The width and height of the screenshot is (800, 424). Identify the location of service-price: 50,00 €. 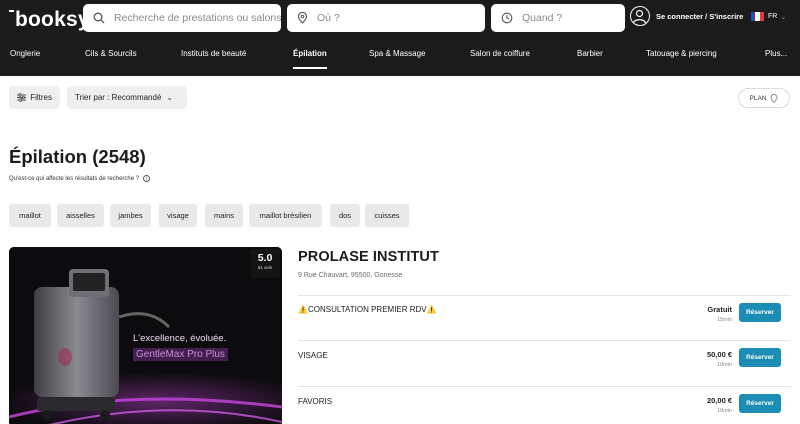
(719, 354).